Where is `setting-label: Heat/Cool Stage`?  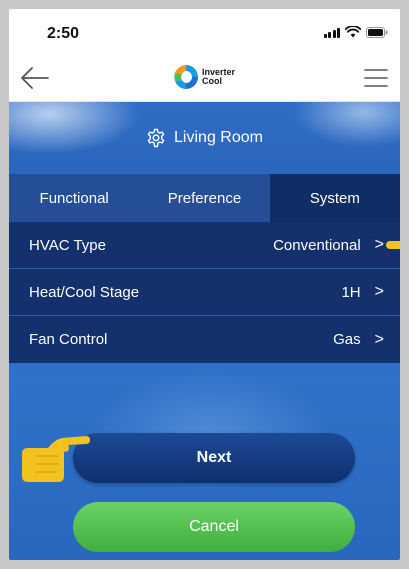 setting-label: Heat/Cool Stage is located at coordinates (84, 292).